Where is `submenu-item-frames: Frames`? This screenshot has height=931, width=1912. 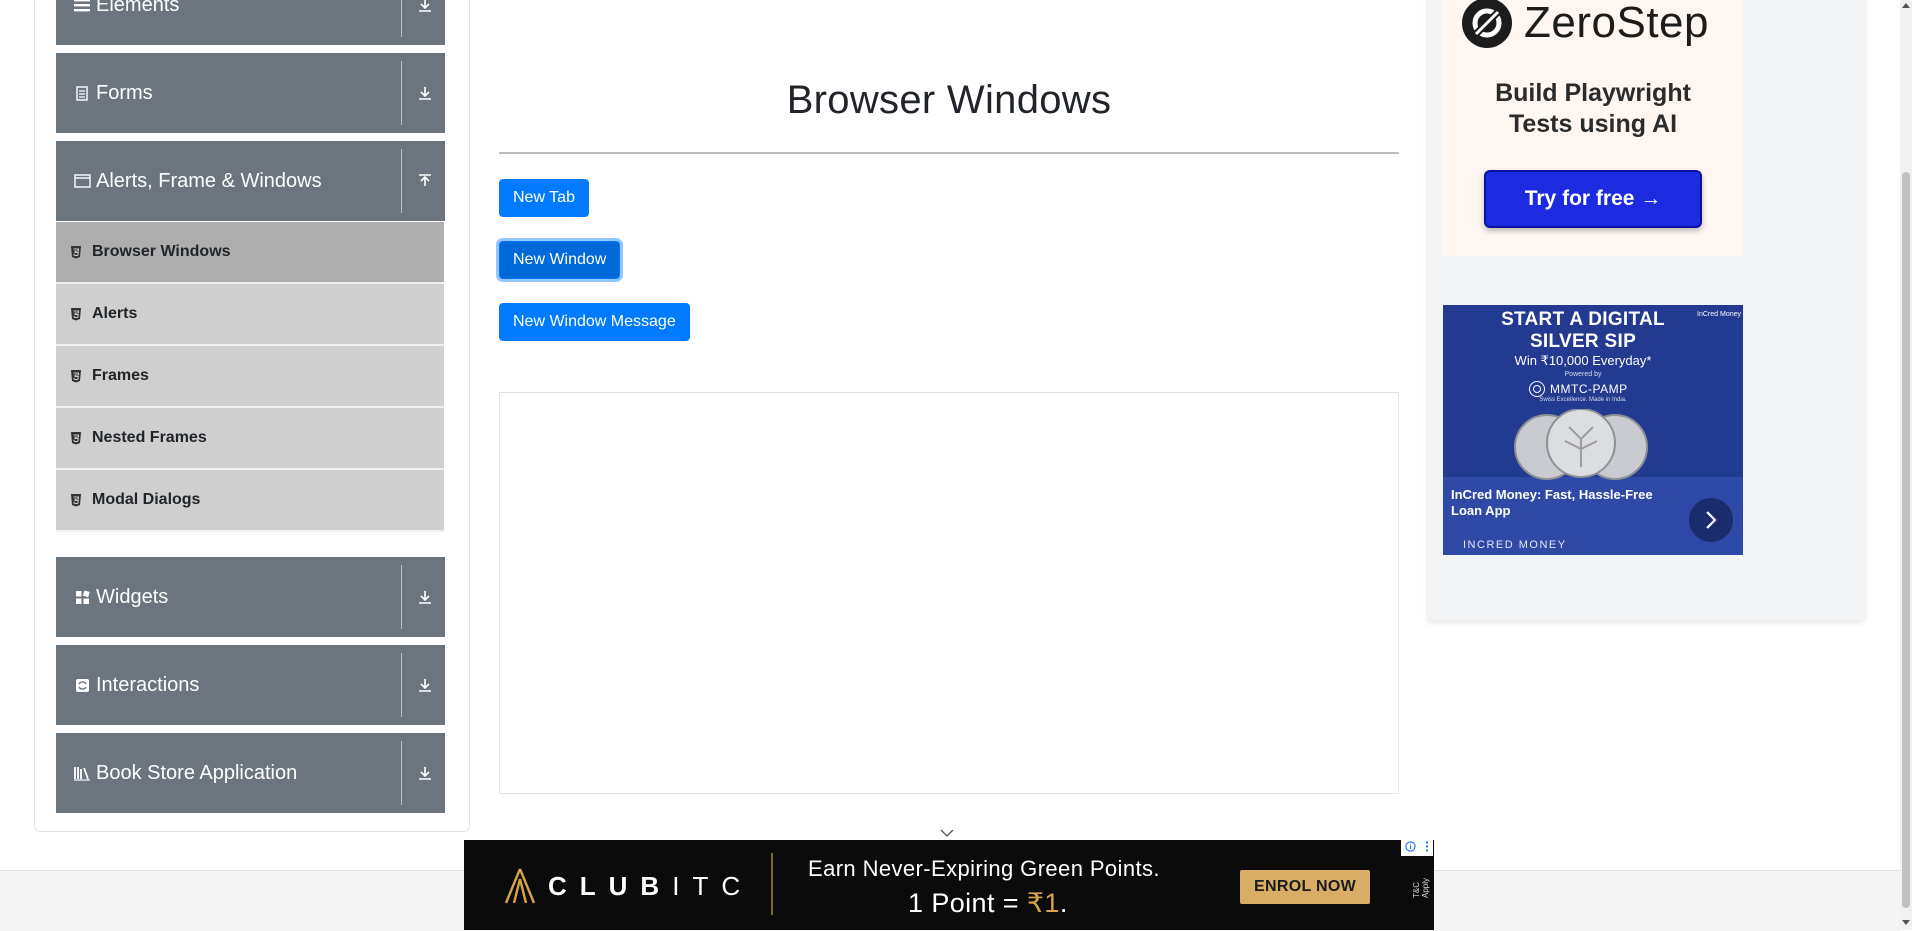 submenu-item-frames: Frames is located at coordinates (250, 377).